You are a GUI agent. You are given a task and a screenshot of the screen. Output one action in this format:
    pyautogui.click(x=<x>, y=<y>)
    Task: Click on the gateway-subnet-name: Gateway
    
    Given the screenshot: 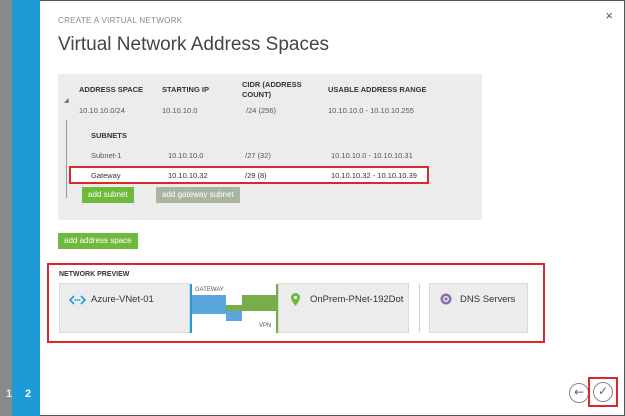 What is the action you would take?
    pyautogui.click(x=106, y=175)
    